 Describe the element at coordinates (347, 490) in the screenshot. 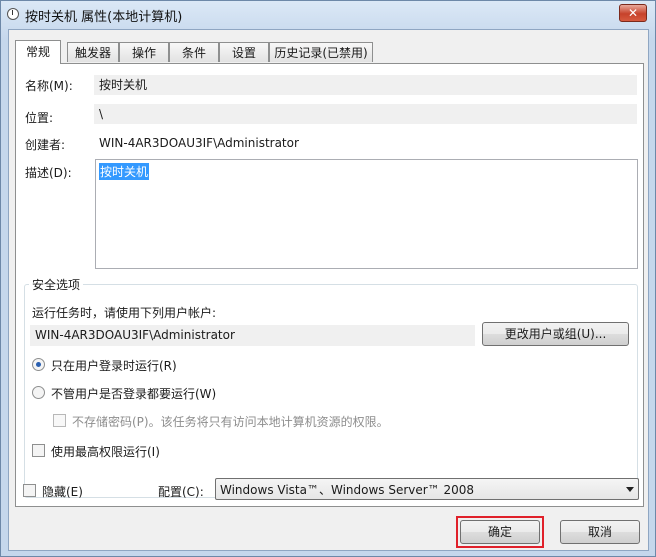

I see `config-selected-value: Windows Vista™、Windows Server™ 2008` at that location.